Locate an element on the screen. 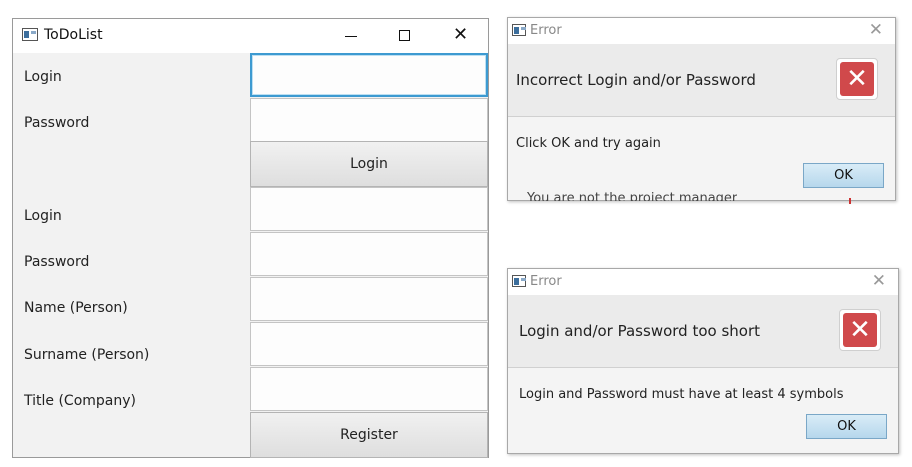  login-button: Login is located at coordinates (369, 164).